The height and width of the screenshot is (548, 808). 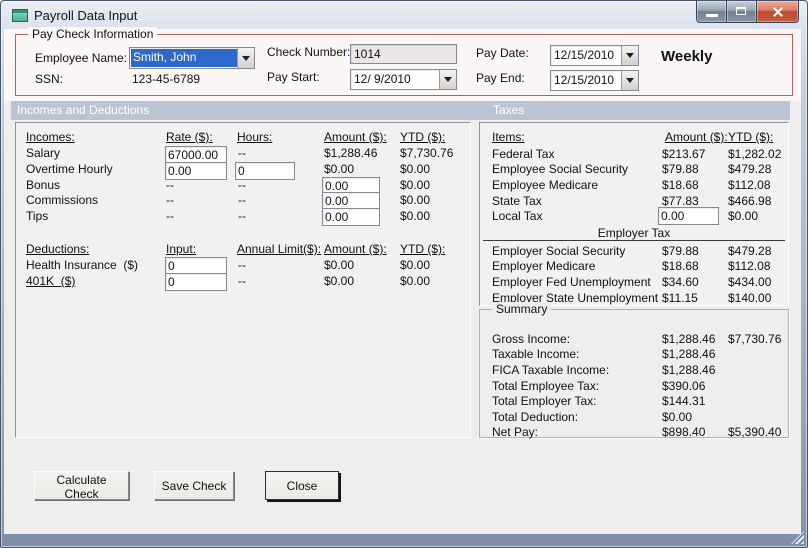 What do you see at coordinates (181, 249) in the screenshot?
I see `input-header: Input:` at bounding box center [181, 249].